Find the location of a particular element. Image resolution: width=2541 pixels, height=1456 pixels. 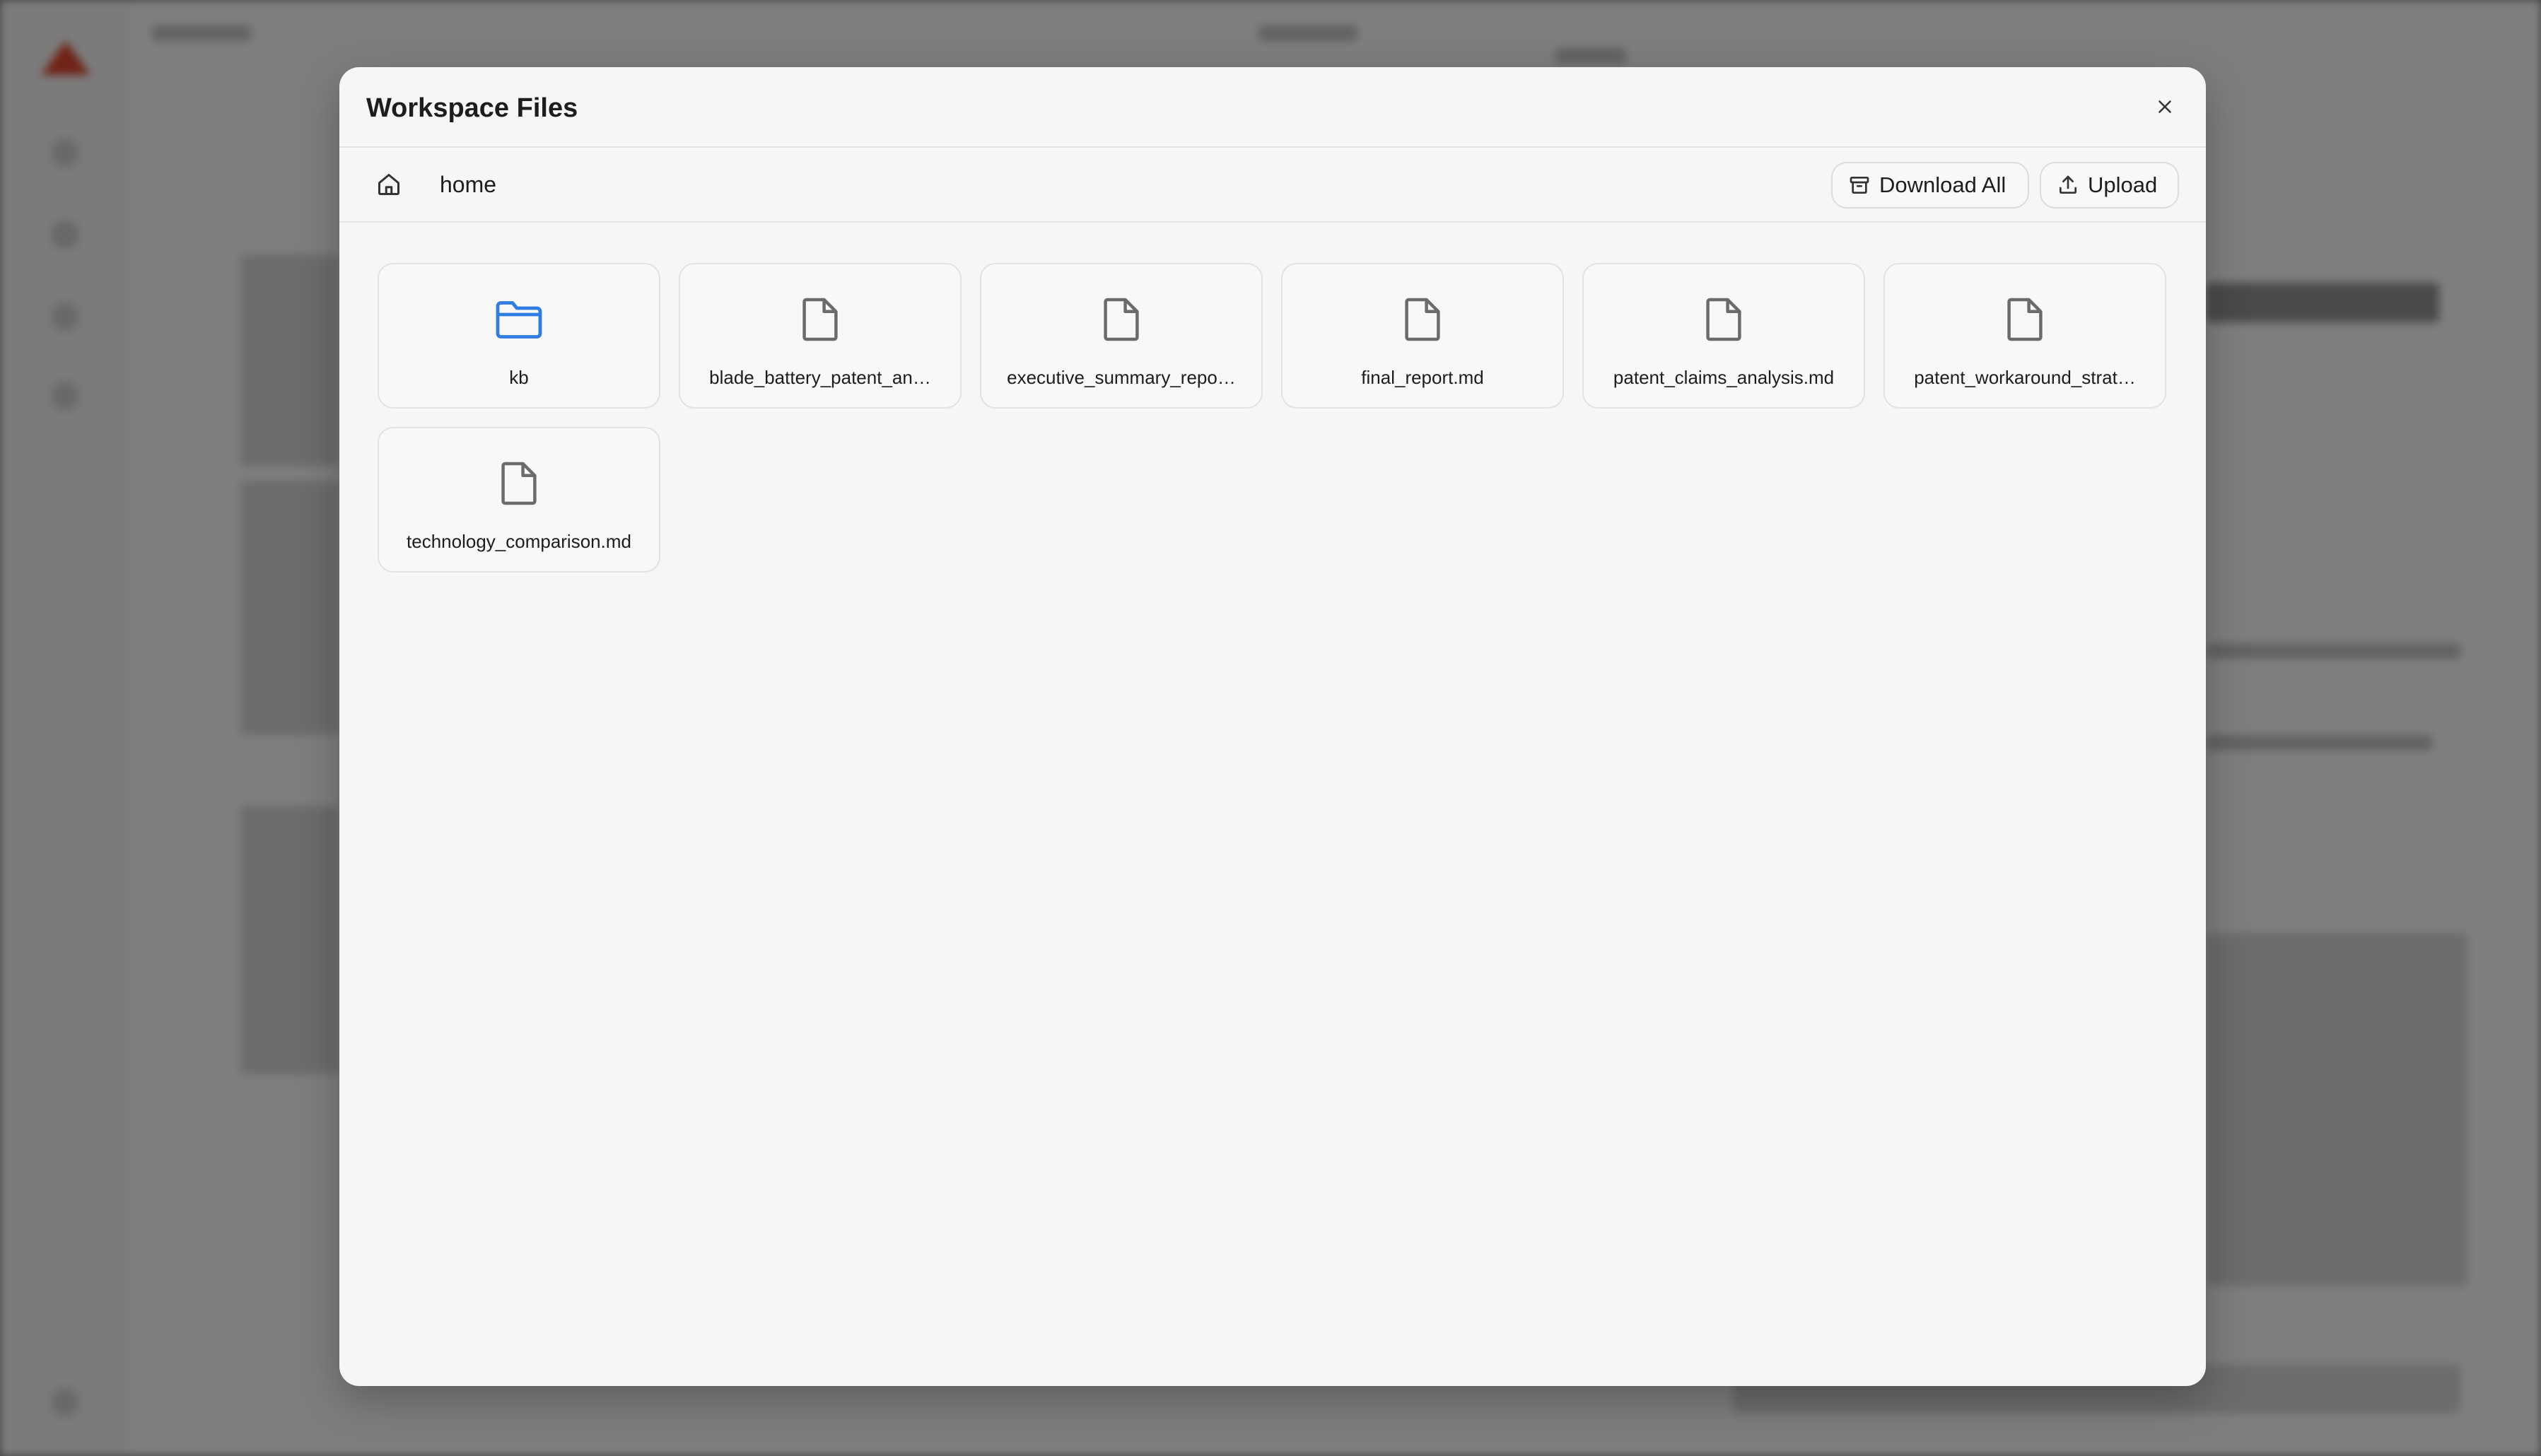

download-all-button: Download All is located at coordinates (1930, 186).